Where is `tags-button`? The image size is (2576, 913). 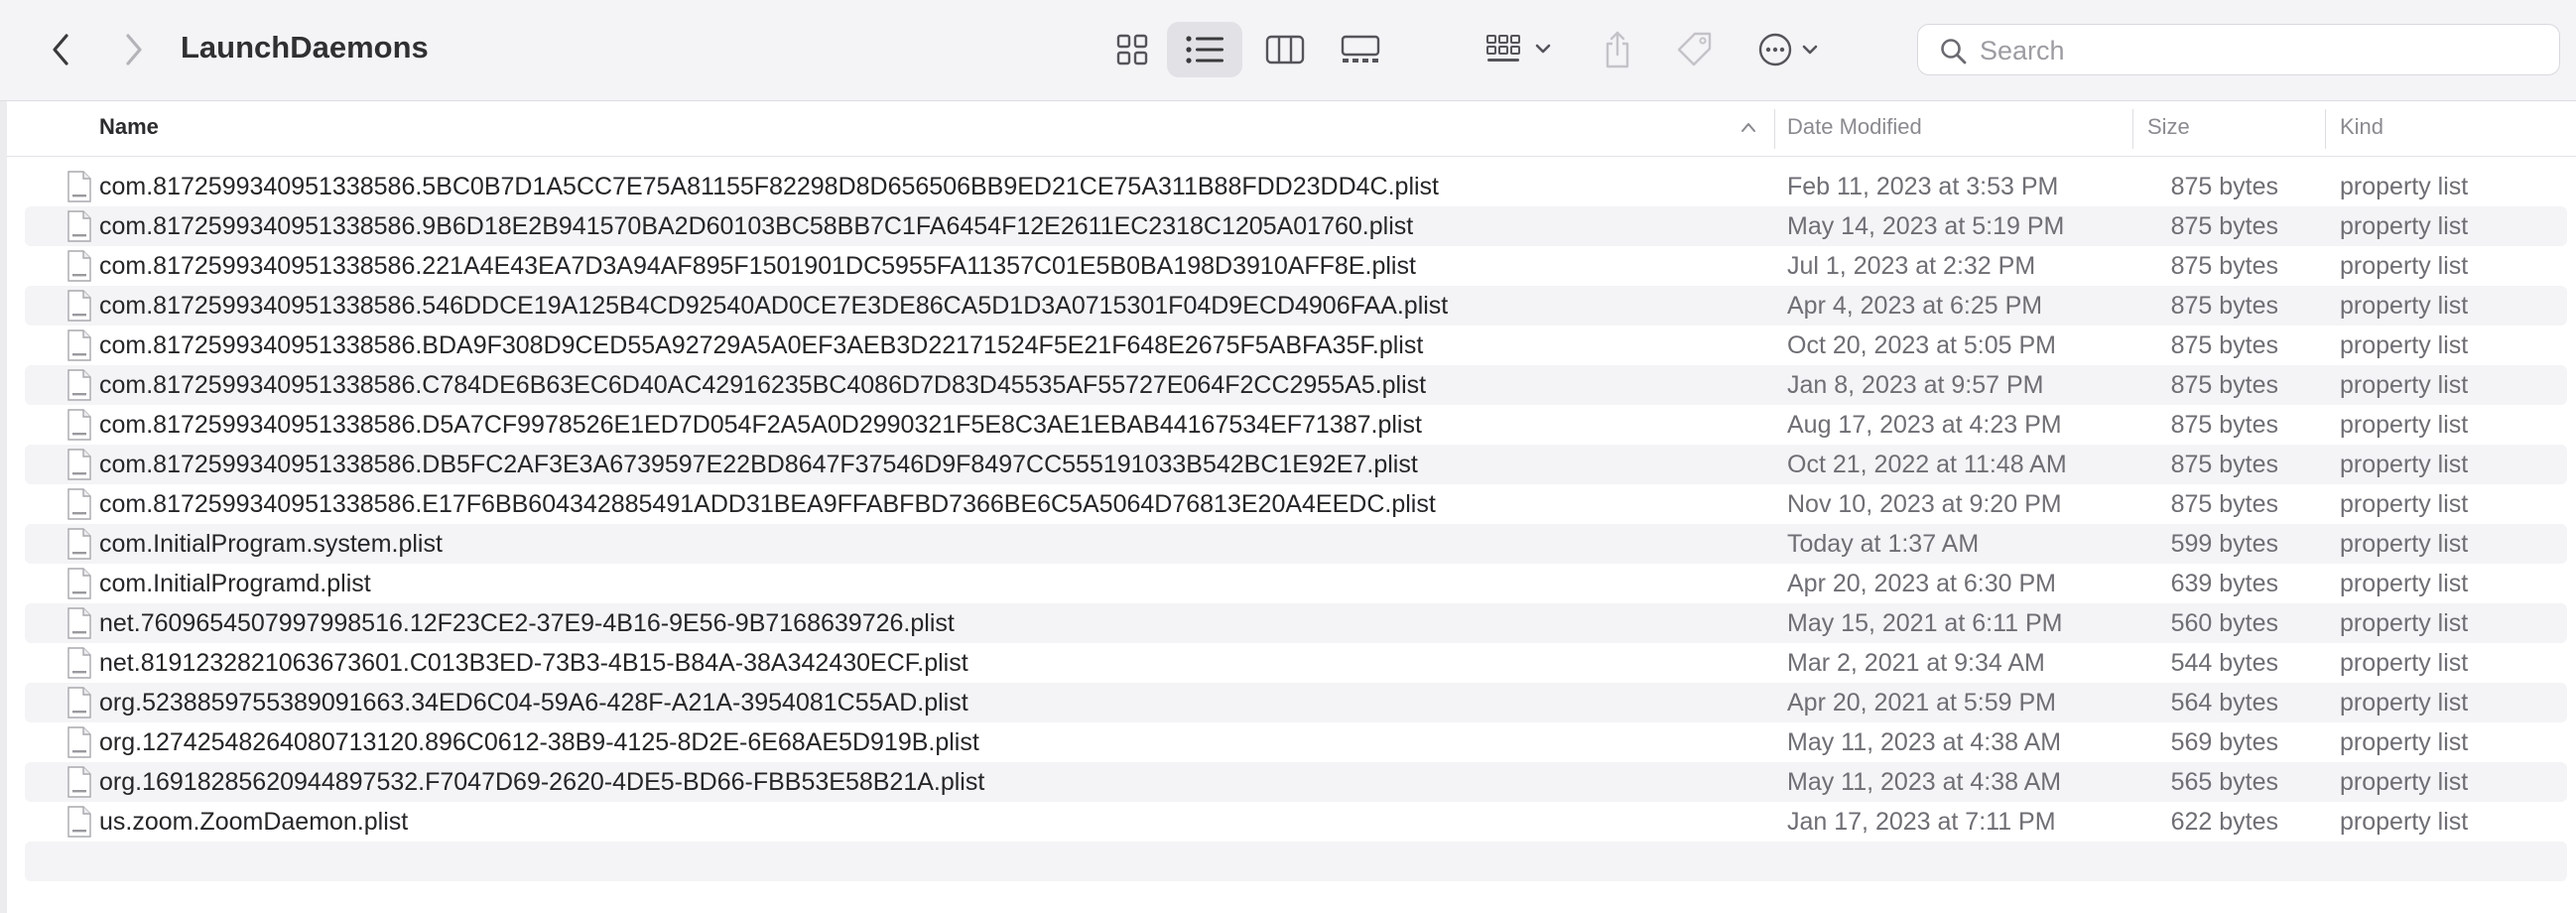 tags-button is located at coordinates (1695, 49).